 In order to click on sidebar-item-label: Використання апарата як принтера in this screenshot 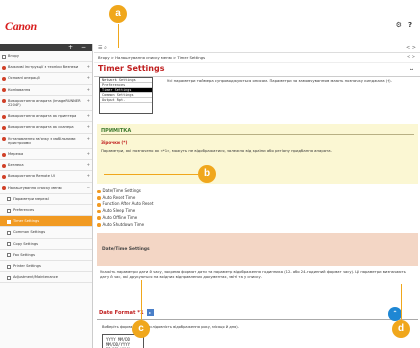, I will do `click(42, 116)`.